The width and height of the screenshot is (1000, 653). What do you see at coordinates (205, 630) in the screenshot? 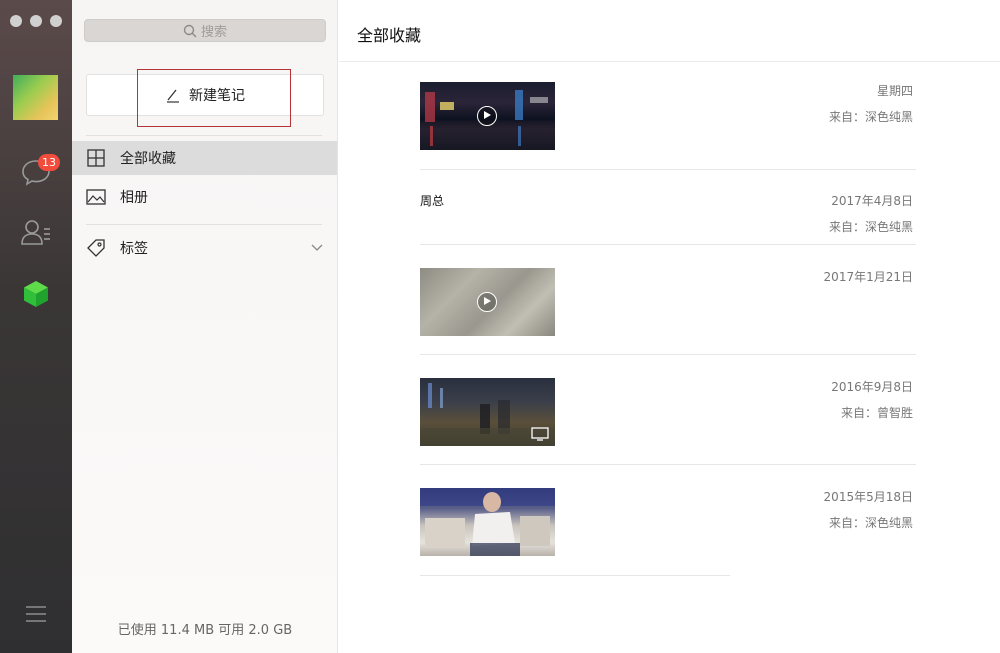
I see `storage-status: 已使用 11.4 MB 可用 2.0 GB` at bounding box center [205, 630].